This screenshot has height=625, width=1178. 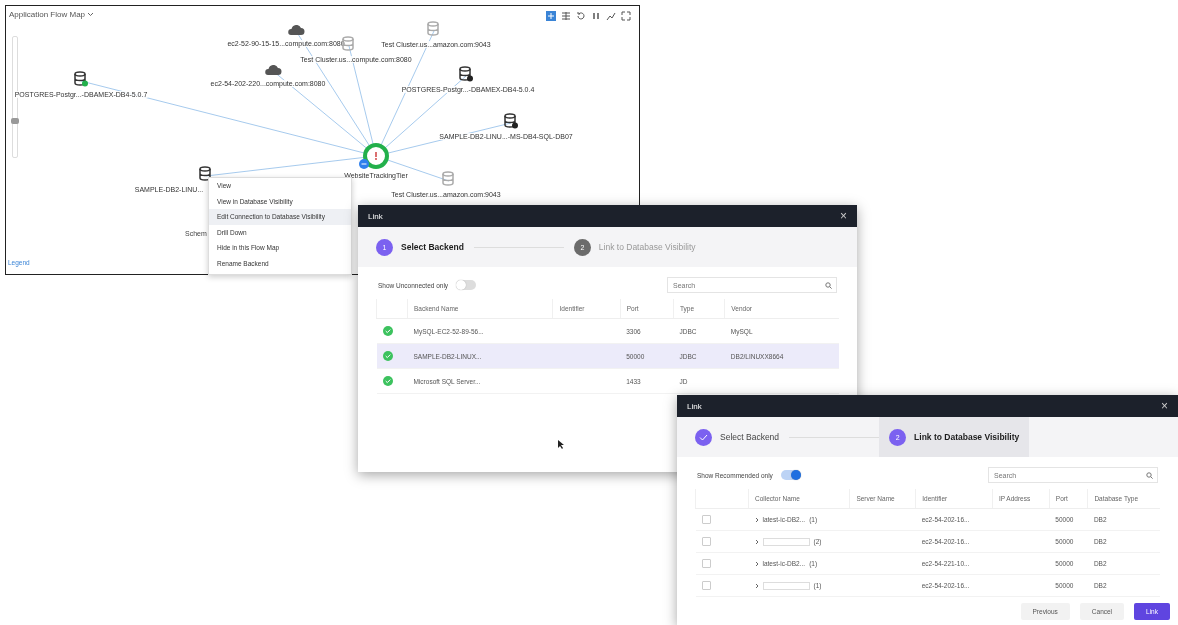 What do you see at coordinates (611, 16) in the screenshot?
I see `chart-icon` at bounding box center [611, 16].